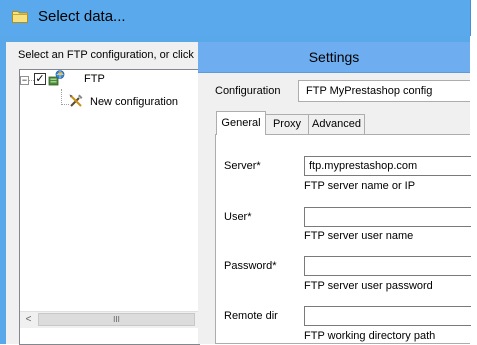  Describe the element at coordinates (387, 166) in the screenshot. I see `server-input: ftp.myprestashop.com` at that location.